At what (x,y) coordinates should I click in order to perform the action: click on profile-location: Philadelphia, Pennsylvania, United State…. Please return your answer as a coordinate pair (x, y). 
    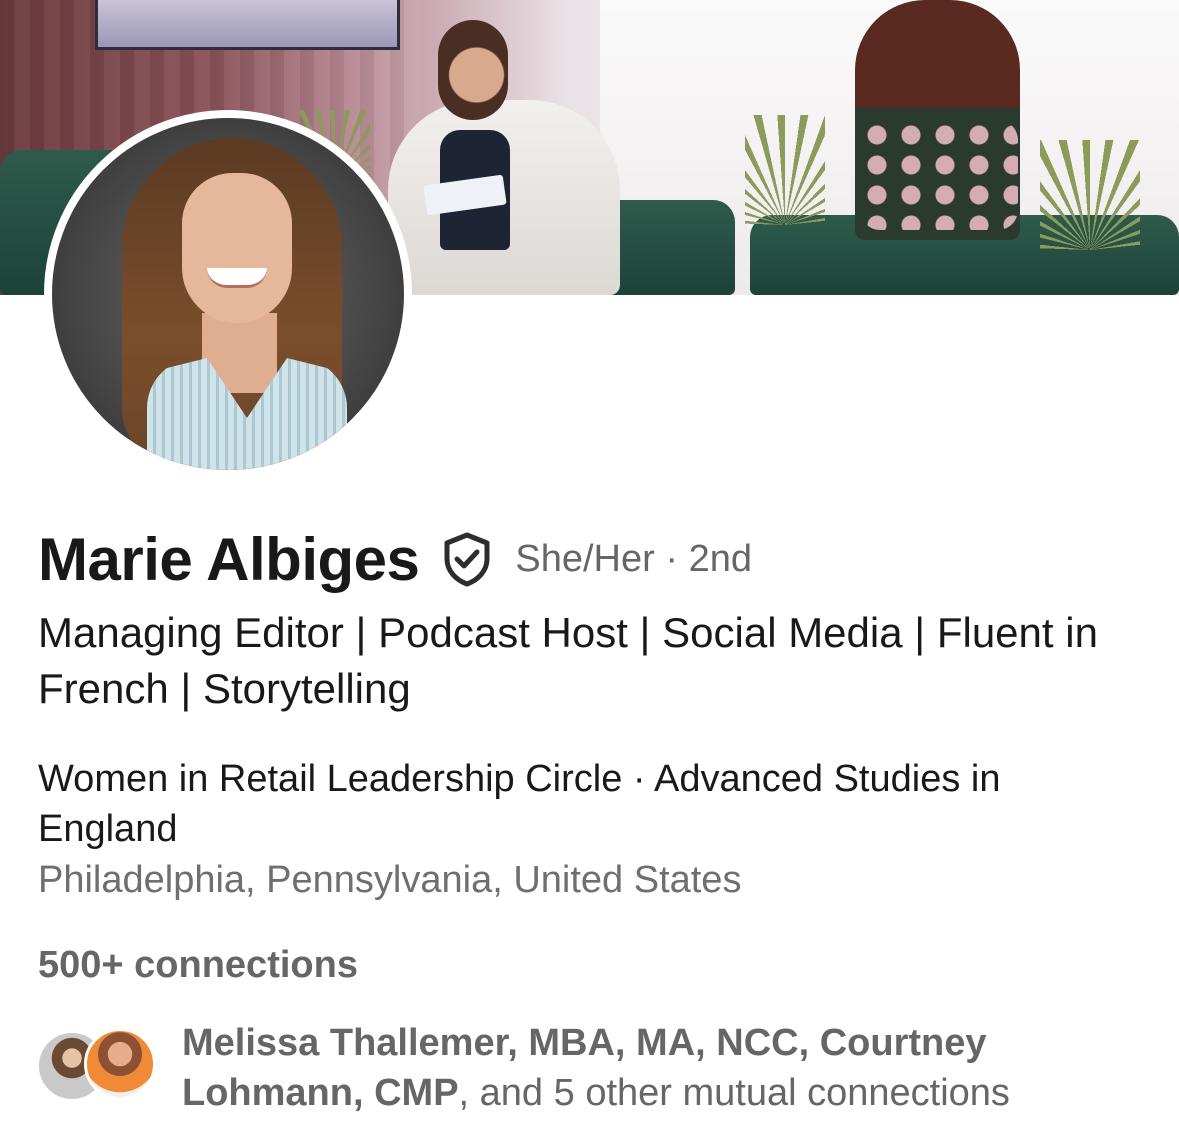
    Looking at the image, I should click on (390, 880).